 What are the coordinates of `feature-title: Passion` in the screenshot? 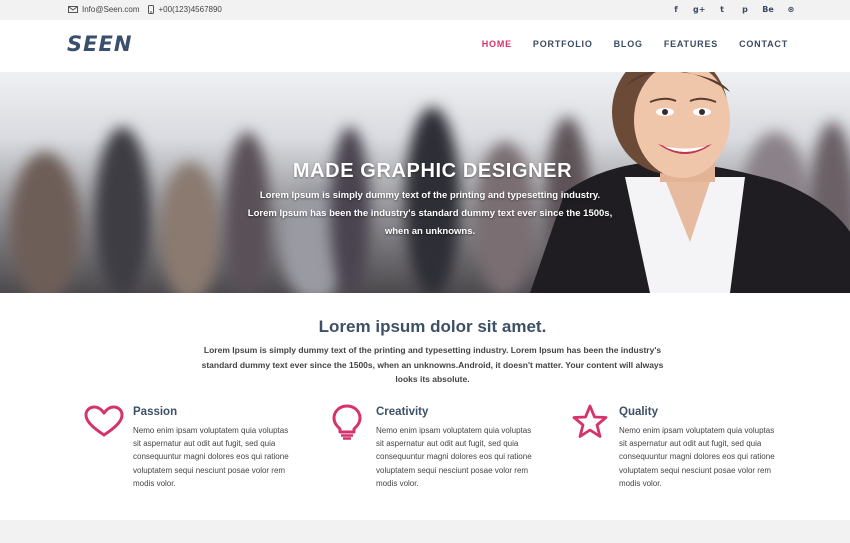 It's located at (155, 412).